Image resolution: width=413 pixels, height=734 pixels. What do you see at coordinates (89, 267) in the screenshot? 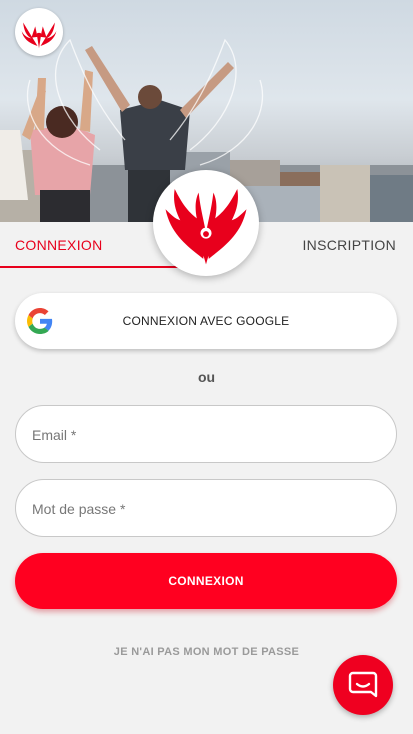
I see `active-tab-indicator` at bounding box center [89, 267].